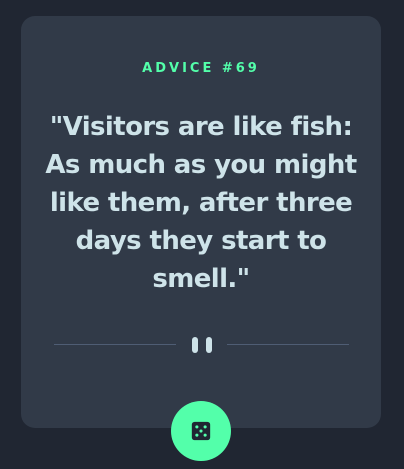 The height and width of the screenshot is (469, 404). I want to click on dice-icon, so click(201, 431).